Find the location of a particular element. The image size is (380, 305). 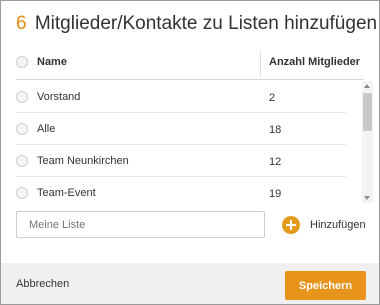

column-separator is located at coordinates (260, 64).